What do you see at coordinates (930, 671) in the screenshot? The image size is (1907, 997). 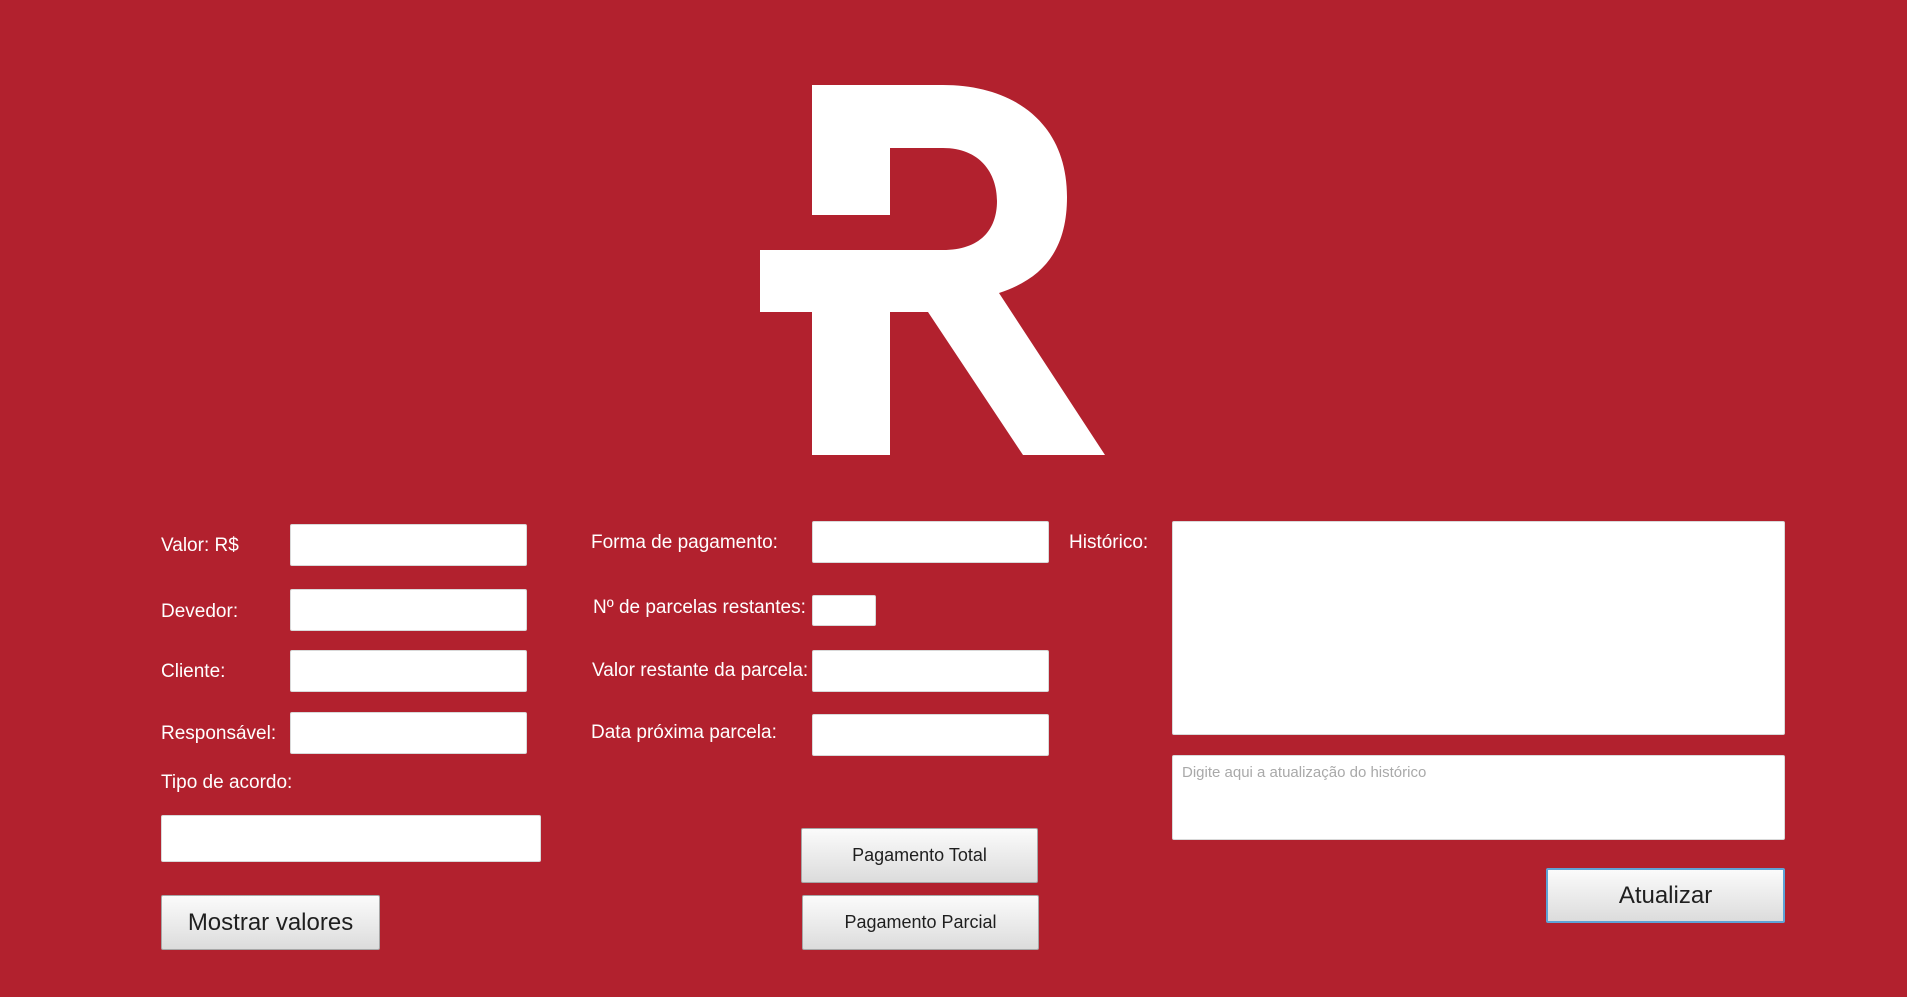 I see `valor-restante-input` at bounding box center [930, 671].